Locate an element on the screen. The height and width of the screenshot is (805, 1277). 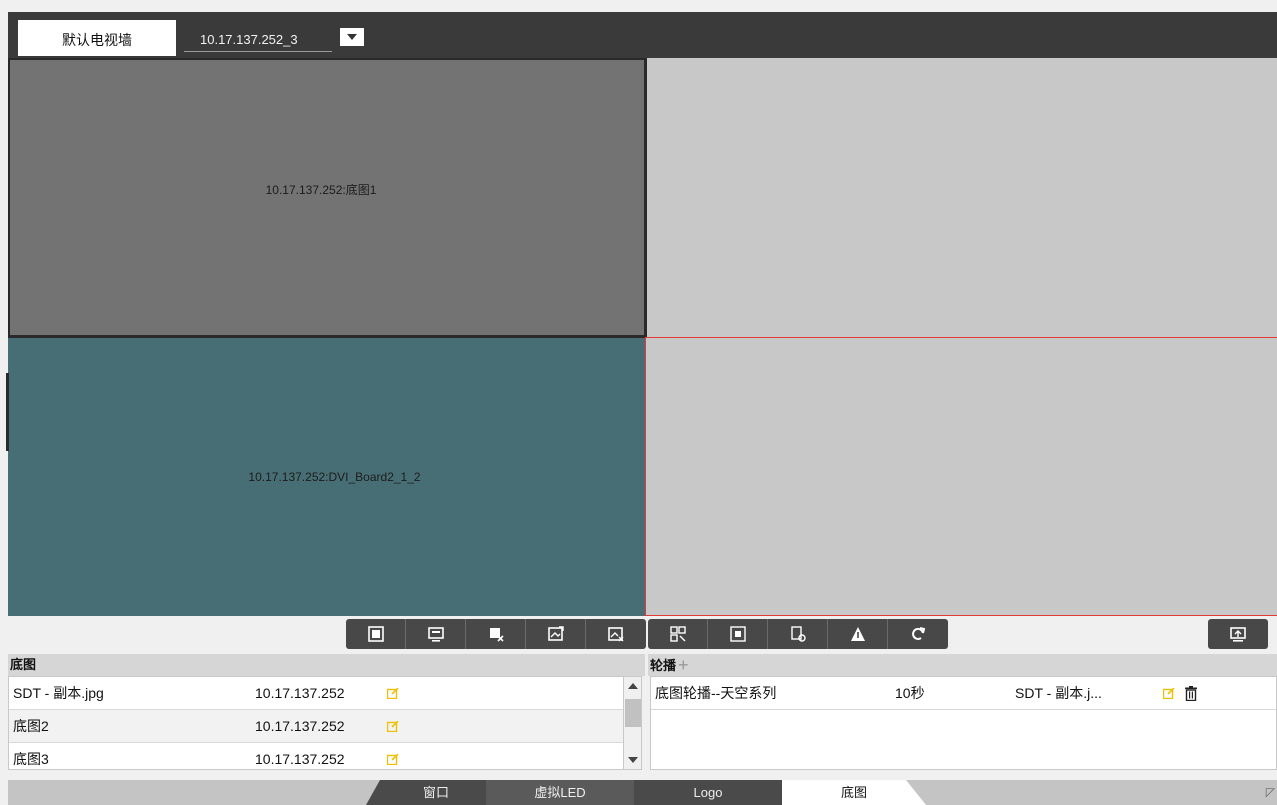
toolbar-group-left is located at coordinates (496, 634).